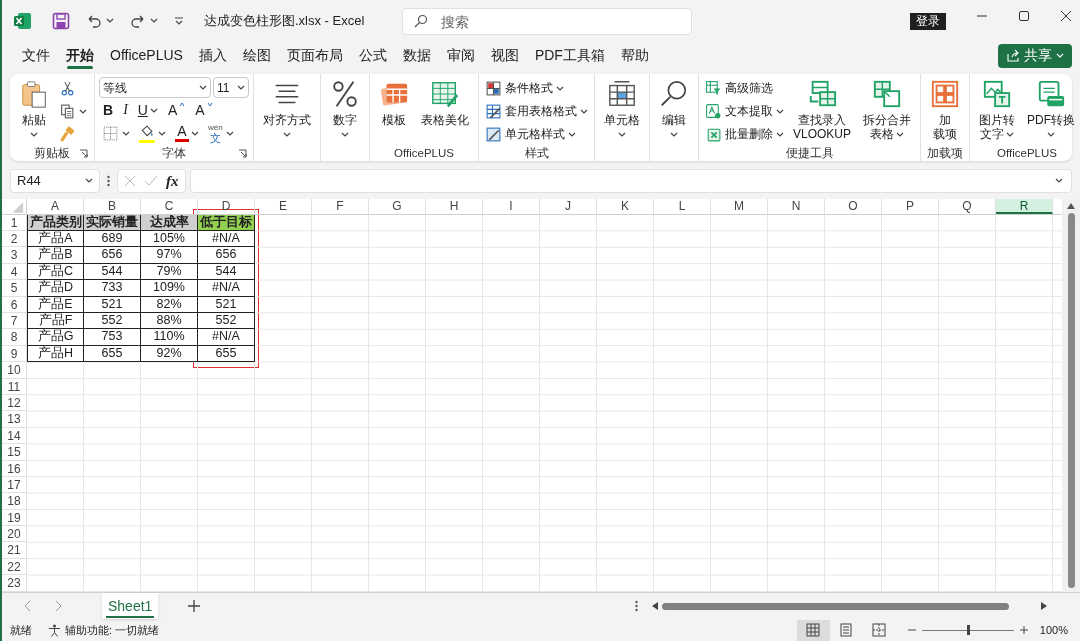  What do you see at coordinates (112, 206) in the screenshot?
I see `column-header: B` at bounding box center [112, 206].